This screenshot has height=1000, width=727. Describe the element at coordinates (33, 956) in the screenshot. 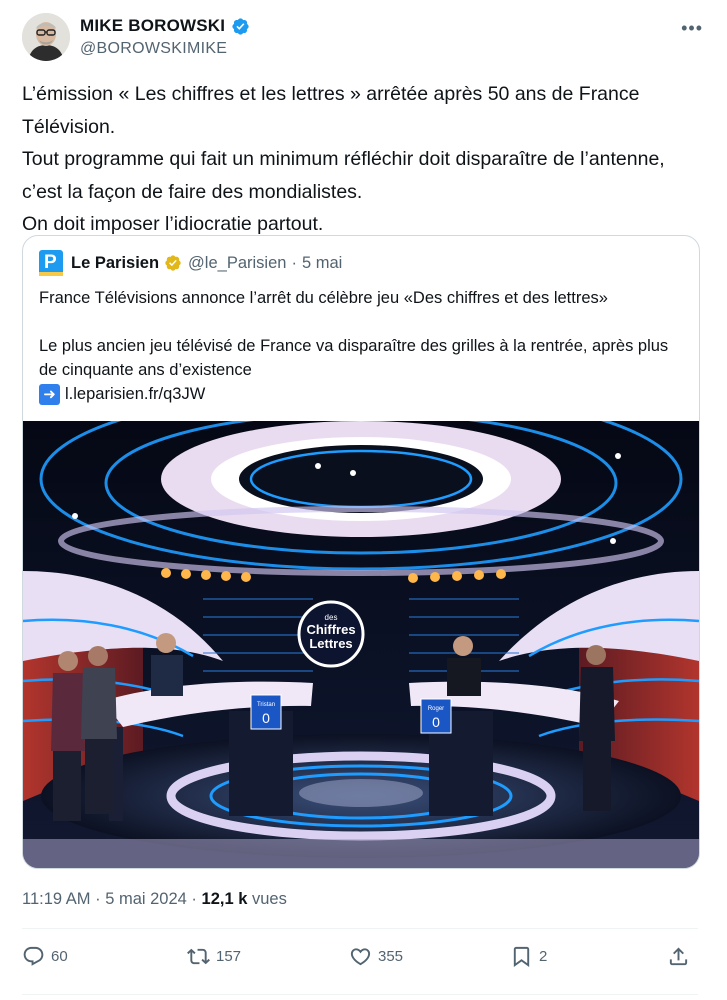

I see `reply-icon` at that location.